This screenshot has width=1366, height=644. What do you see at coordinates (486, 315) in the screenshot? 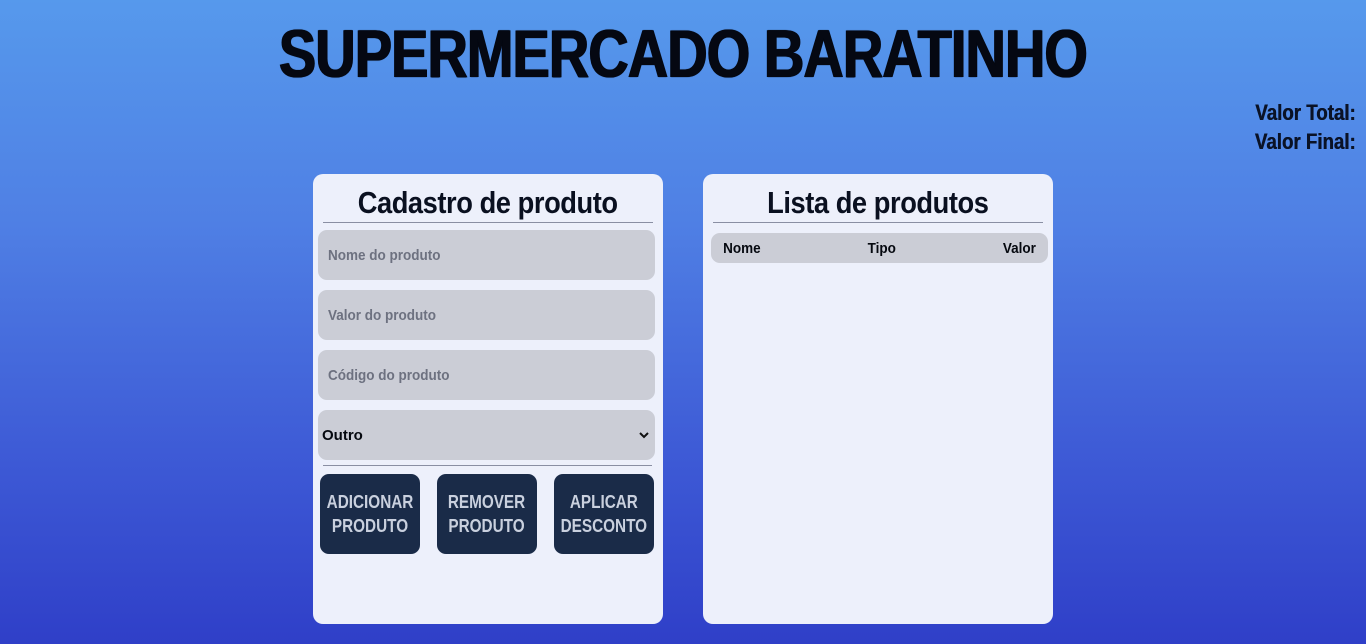
I see `product-value-input: Valor do produto` at bounding box center [486, 315].